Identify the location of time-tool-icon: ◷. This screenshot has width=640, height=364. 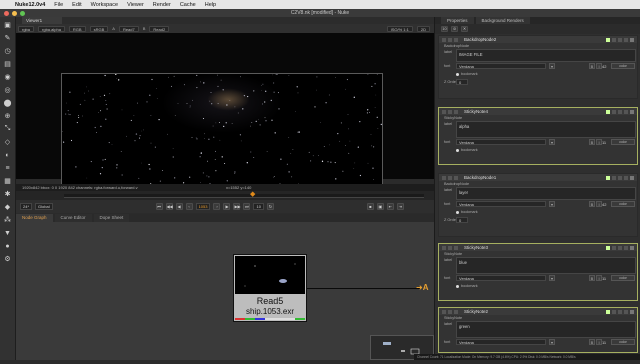
(8, 51).